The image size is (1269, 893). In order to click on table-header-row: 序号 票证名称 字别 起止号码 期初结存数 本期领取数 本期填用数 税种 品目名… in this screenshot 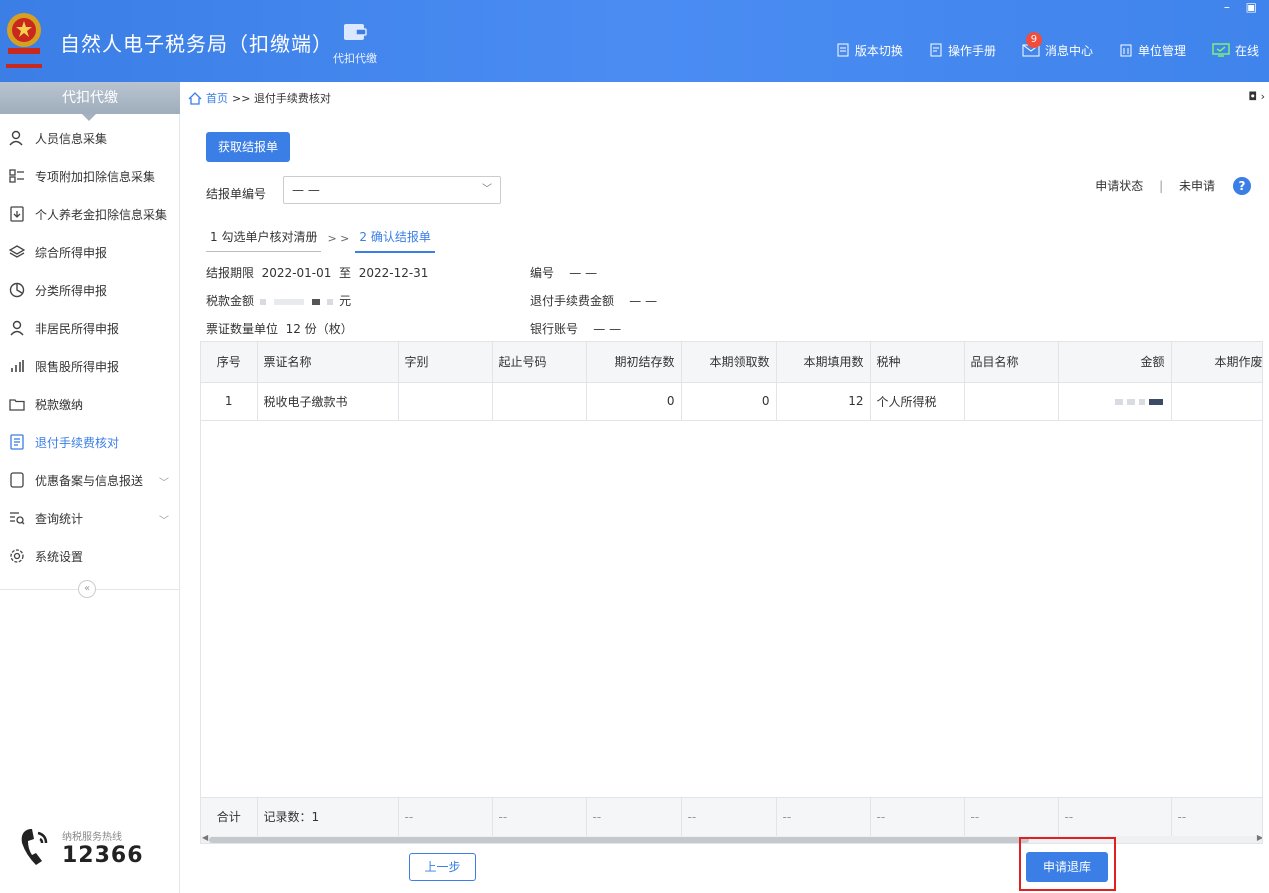, I will do `click(731, 362)`.